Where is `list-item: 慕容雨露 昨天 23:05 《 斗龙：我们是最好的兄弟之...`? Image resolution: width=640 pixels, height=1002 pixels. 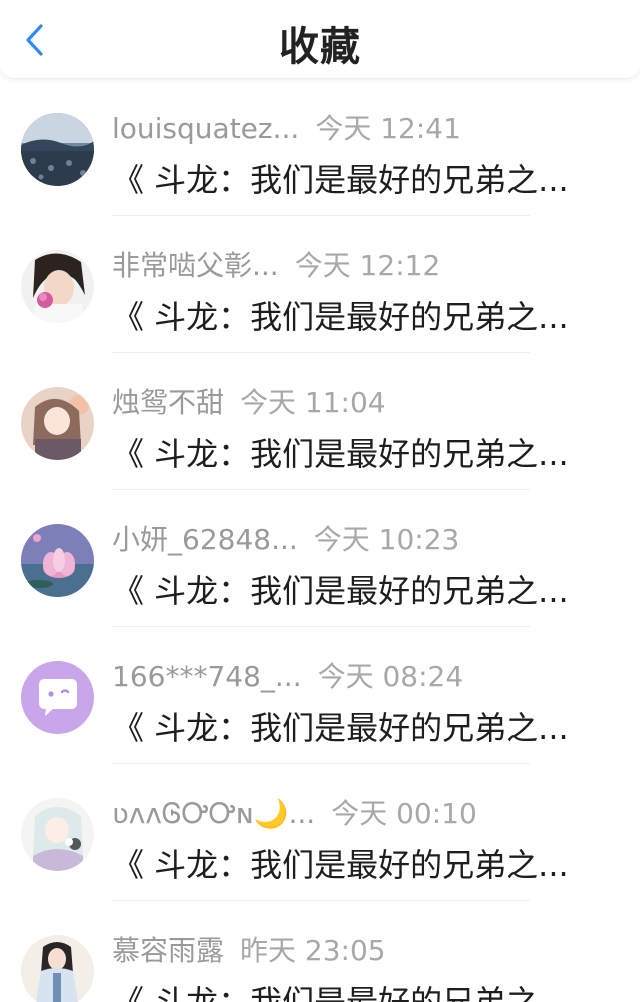
list-item: 慕容雨露 昨天 23:05 《 斗龙：我们是最好的兄弟之... is located at coordinates (320, 951).